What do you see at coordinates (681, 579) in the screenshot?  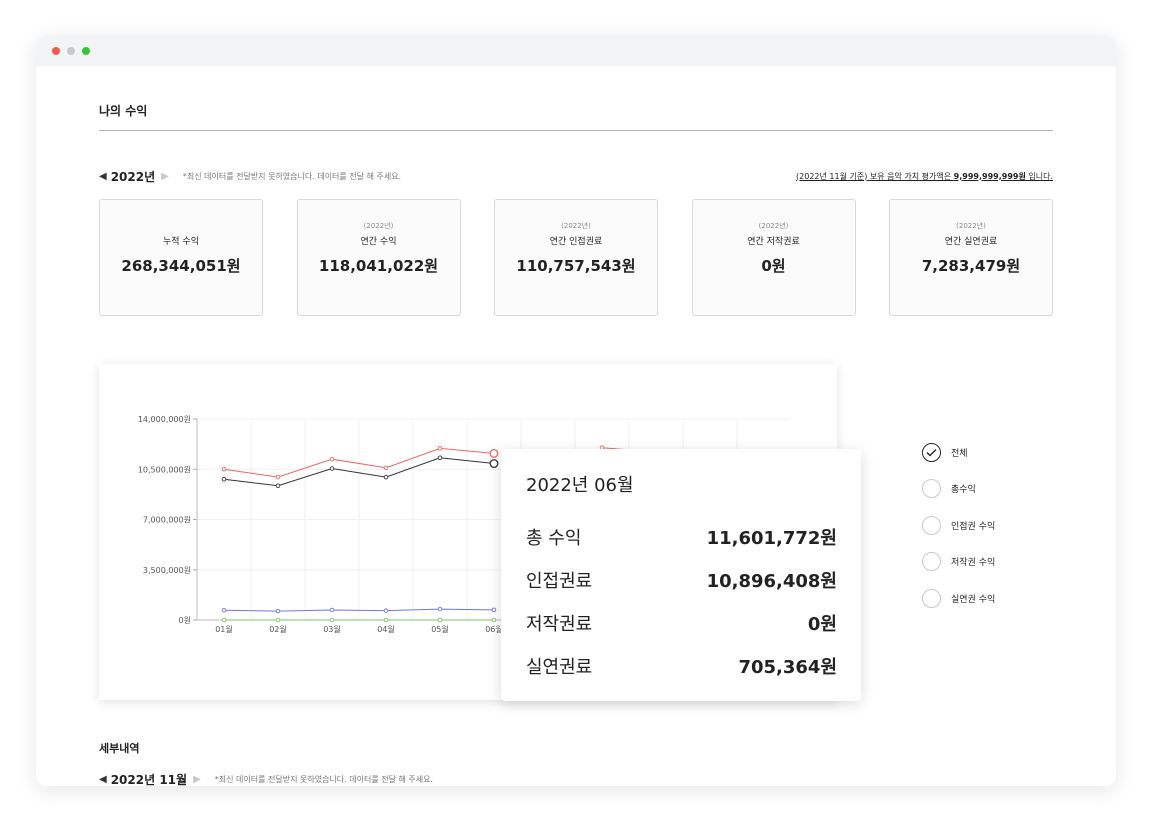 I see `tooltip-row: 인접권료 10,896,408원` at bounding box center [681, 579].